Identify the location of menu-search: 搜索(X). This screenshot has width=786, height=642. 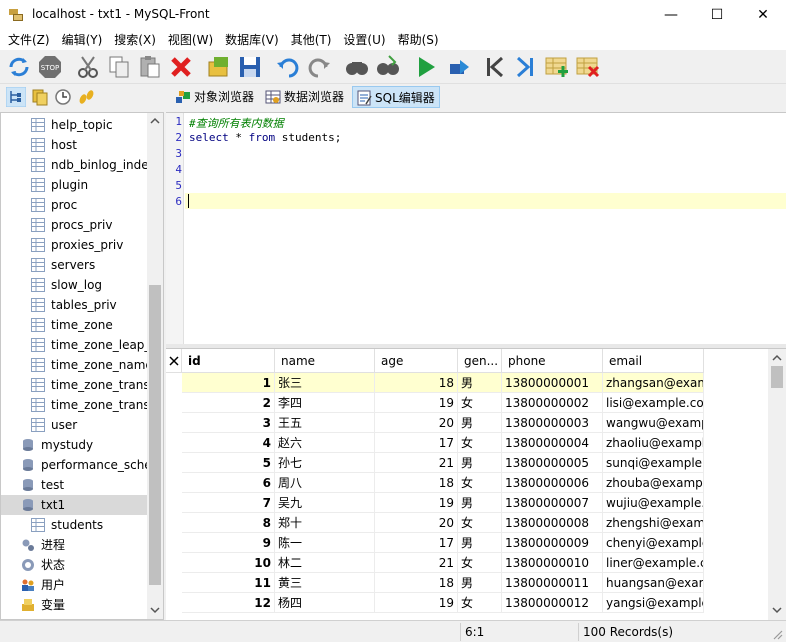
(135, 40).